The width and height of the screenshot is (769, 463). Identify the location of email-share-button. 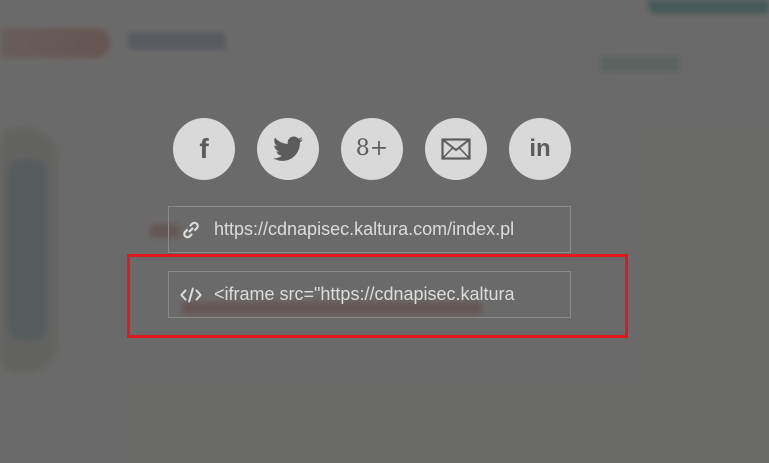
(456, 149).